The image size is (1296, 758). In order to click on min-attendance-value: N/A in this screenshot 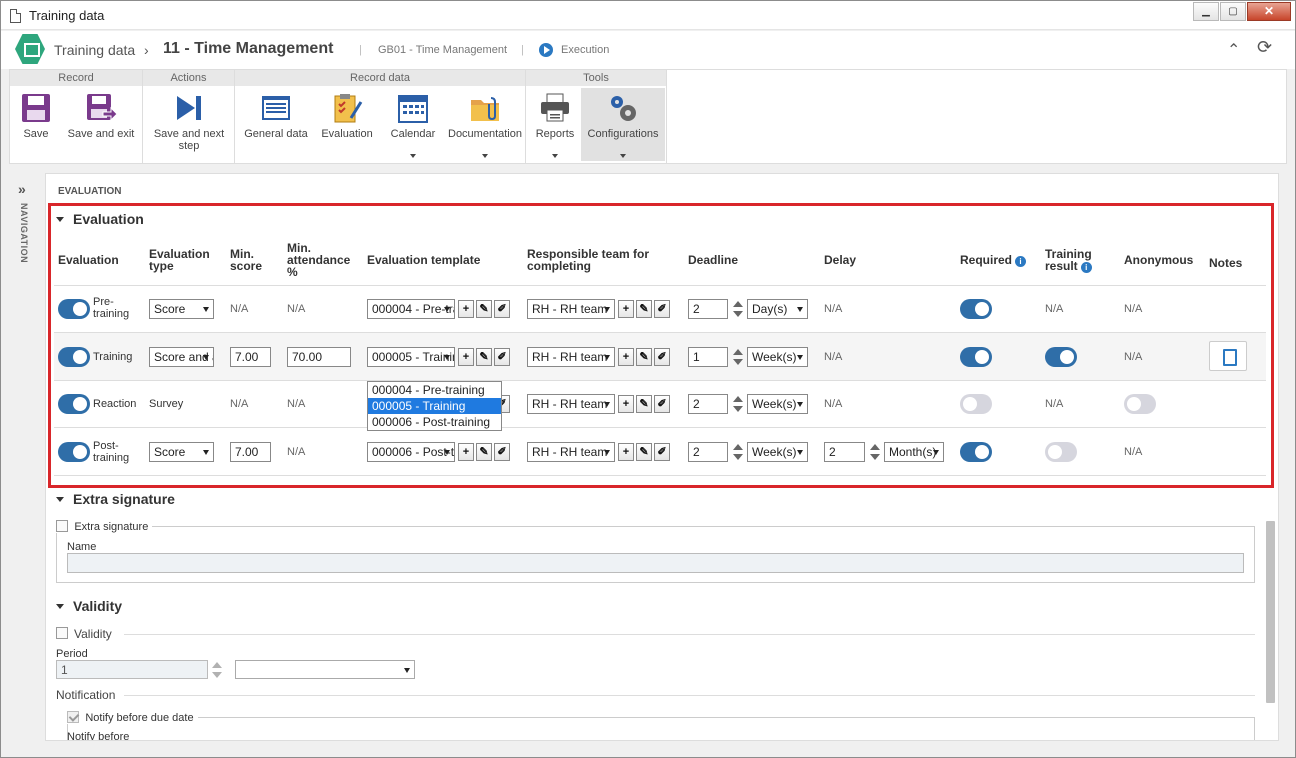, I will do `click(296, 404)`.